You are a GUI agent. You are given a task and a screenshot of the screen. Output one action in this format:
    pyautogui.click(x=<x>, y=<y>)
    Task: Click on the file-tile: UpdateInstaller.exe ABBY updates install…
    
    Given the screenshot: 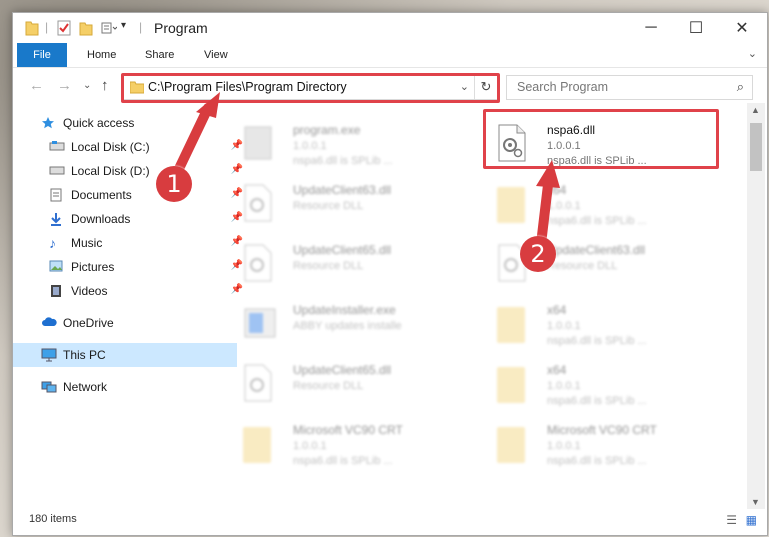 What is the action you would take?
    pyautogui.click(x=355, y=327)
    